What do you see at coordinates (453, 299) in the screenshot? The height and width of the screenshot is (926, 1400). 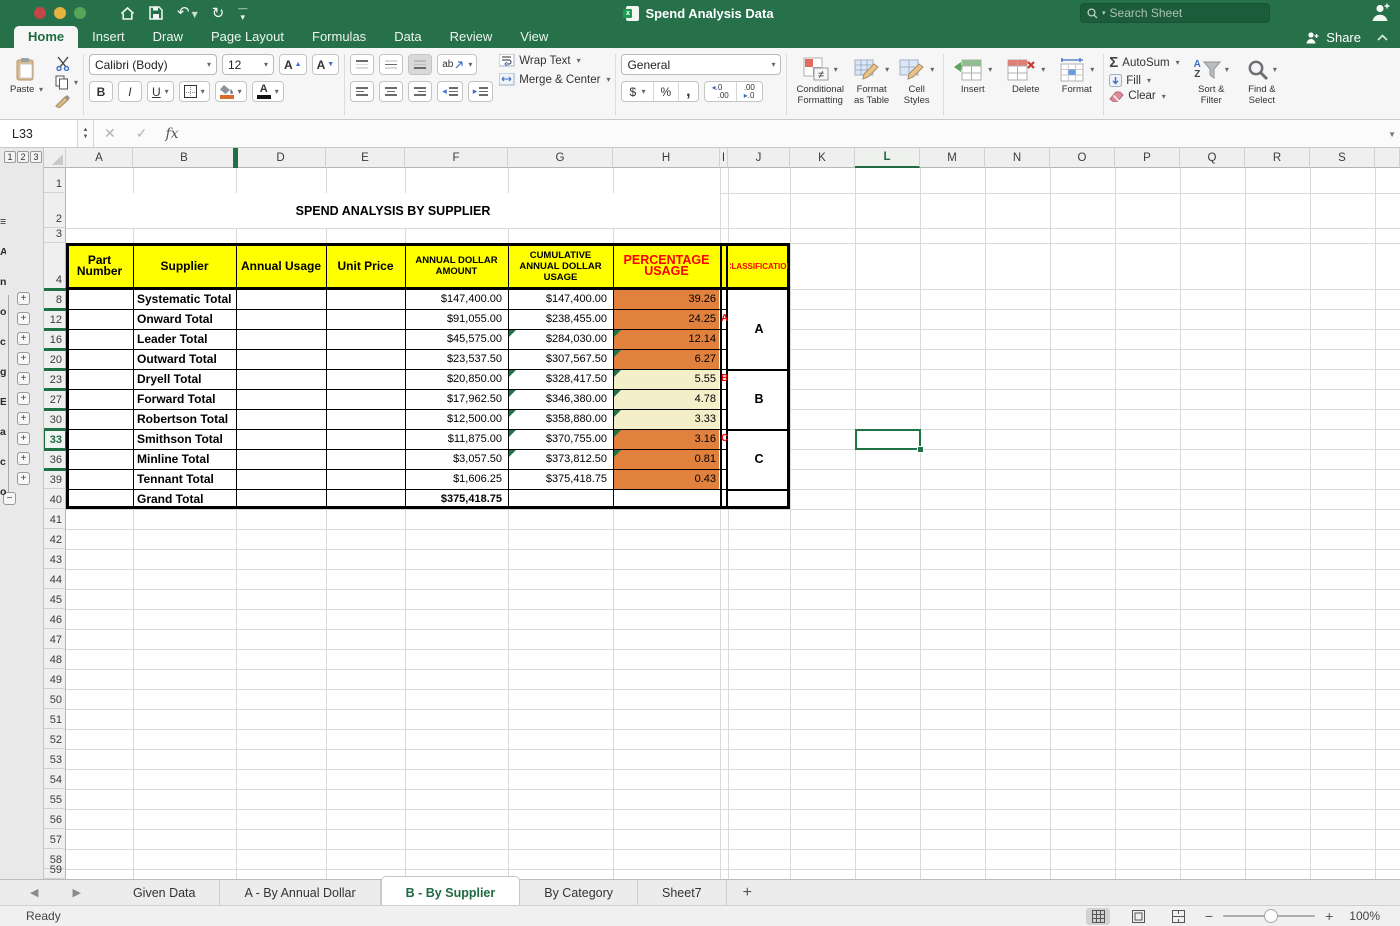 I see `cell-annual-dollar-8: $147,400.00` at bounding box center [453, 299].